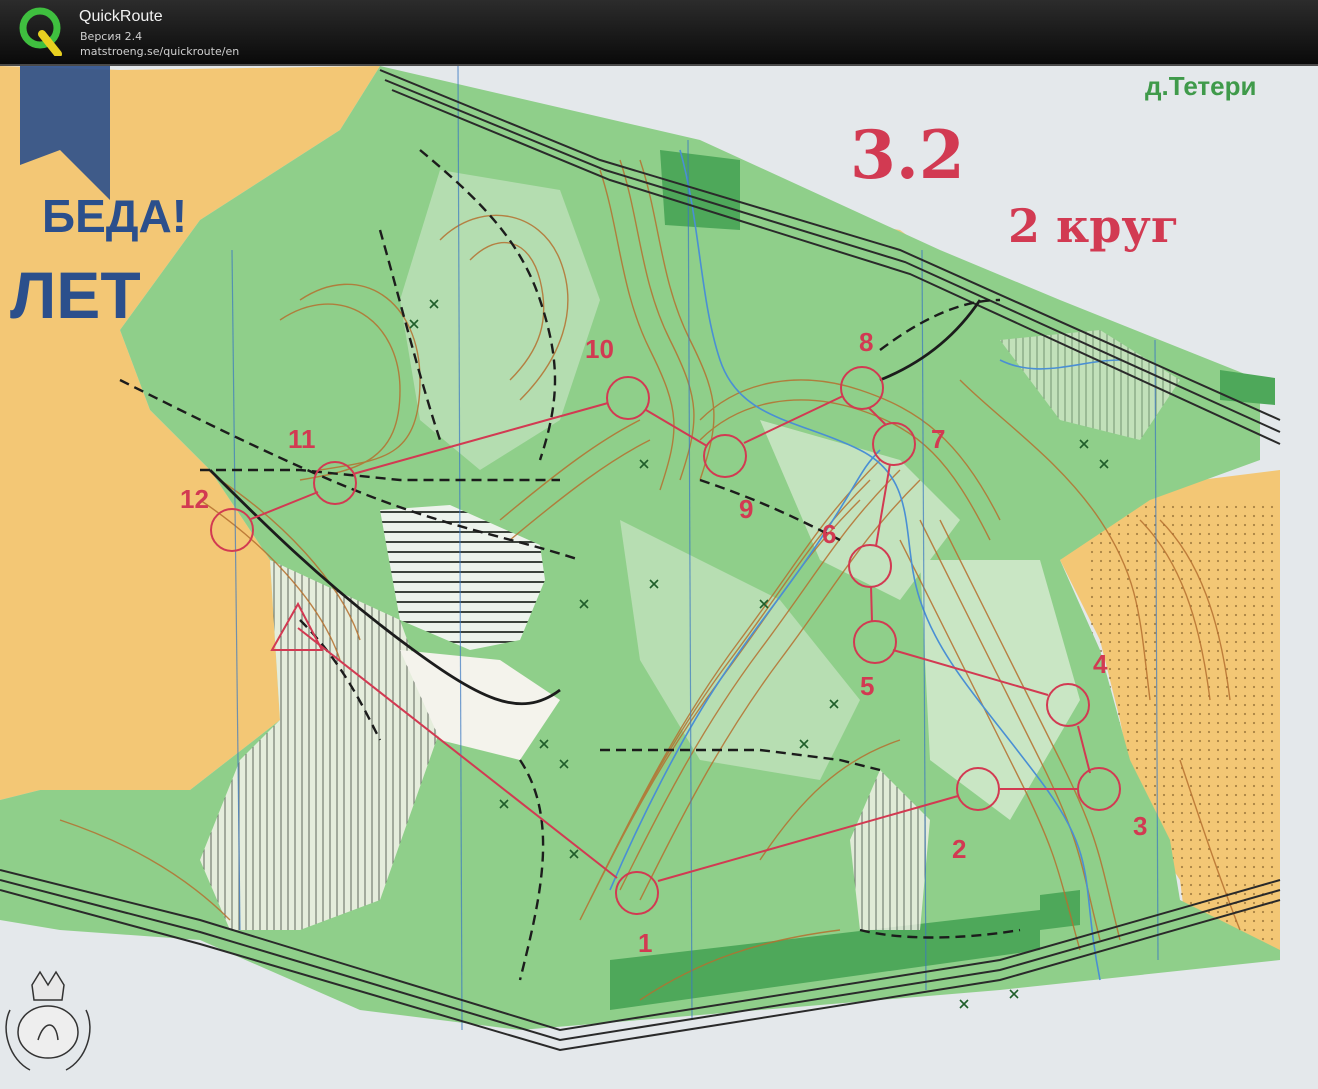 The width and height of the screenshot is (1318, 1089). What do you see at coordinates (114, 216) in the screenshot?
I see `poster-text-1: БЕДА!` at bounding box center [114, 216].